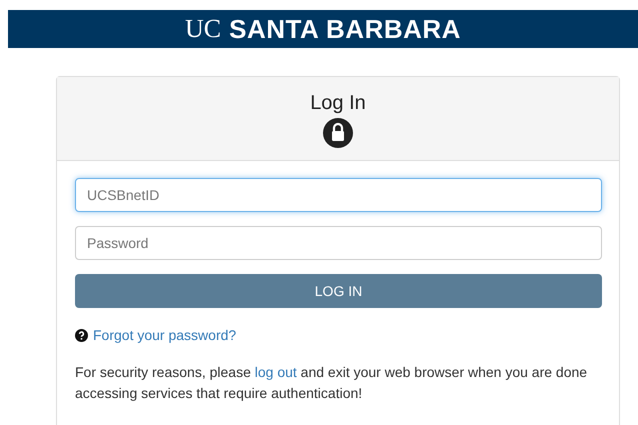 The height and width of the screenshot is (425, 638). Describe the element at coordinates (275, 372) in the screenshot. I see `log-out-link: log out` at that location.